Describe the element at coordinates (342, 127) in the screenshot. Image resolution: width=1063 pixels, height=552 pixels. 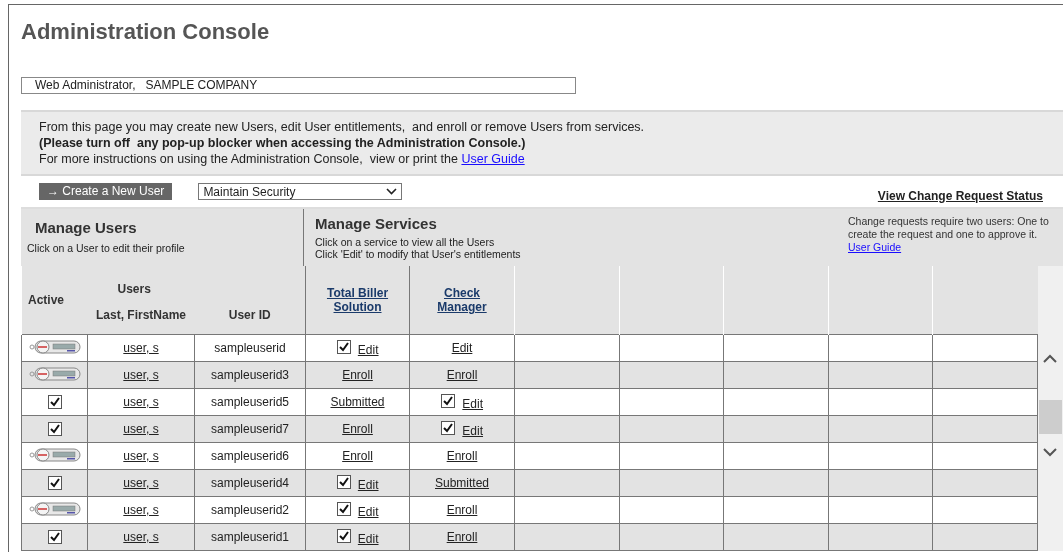
I see `info-text: From this page you may create new Users, edit User entitlements, and enroll or remove Users from services.` at that location.